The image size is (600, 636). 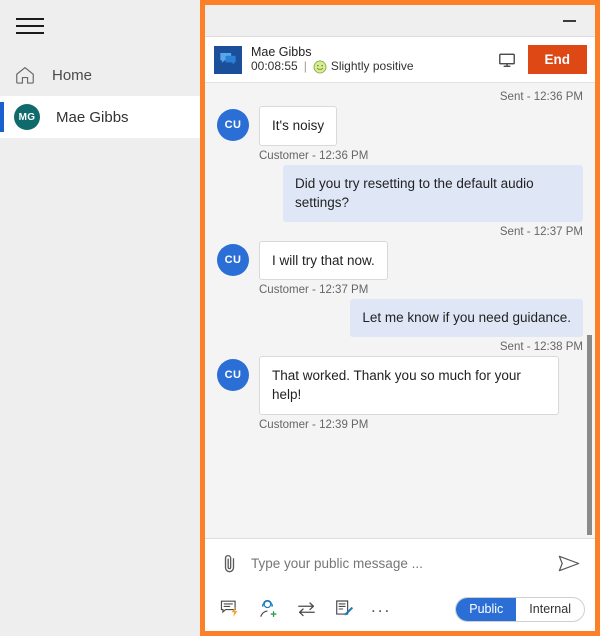 I want to click on end-button: End, so click(x=557, y=59).